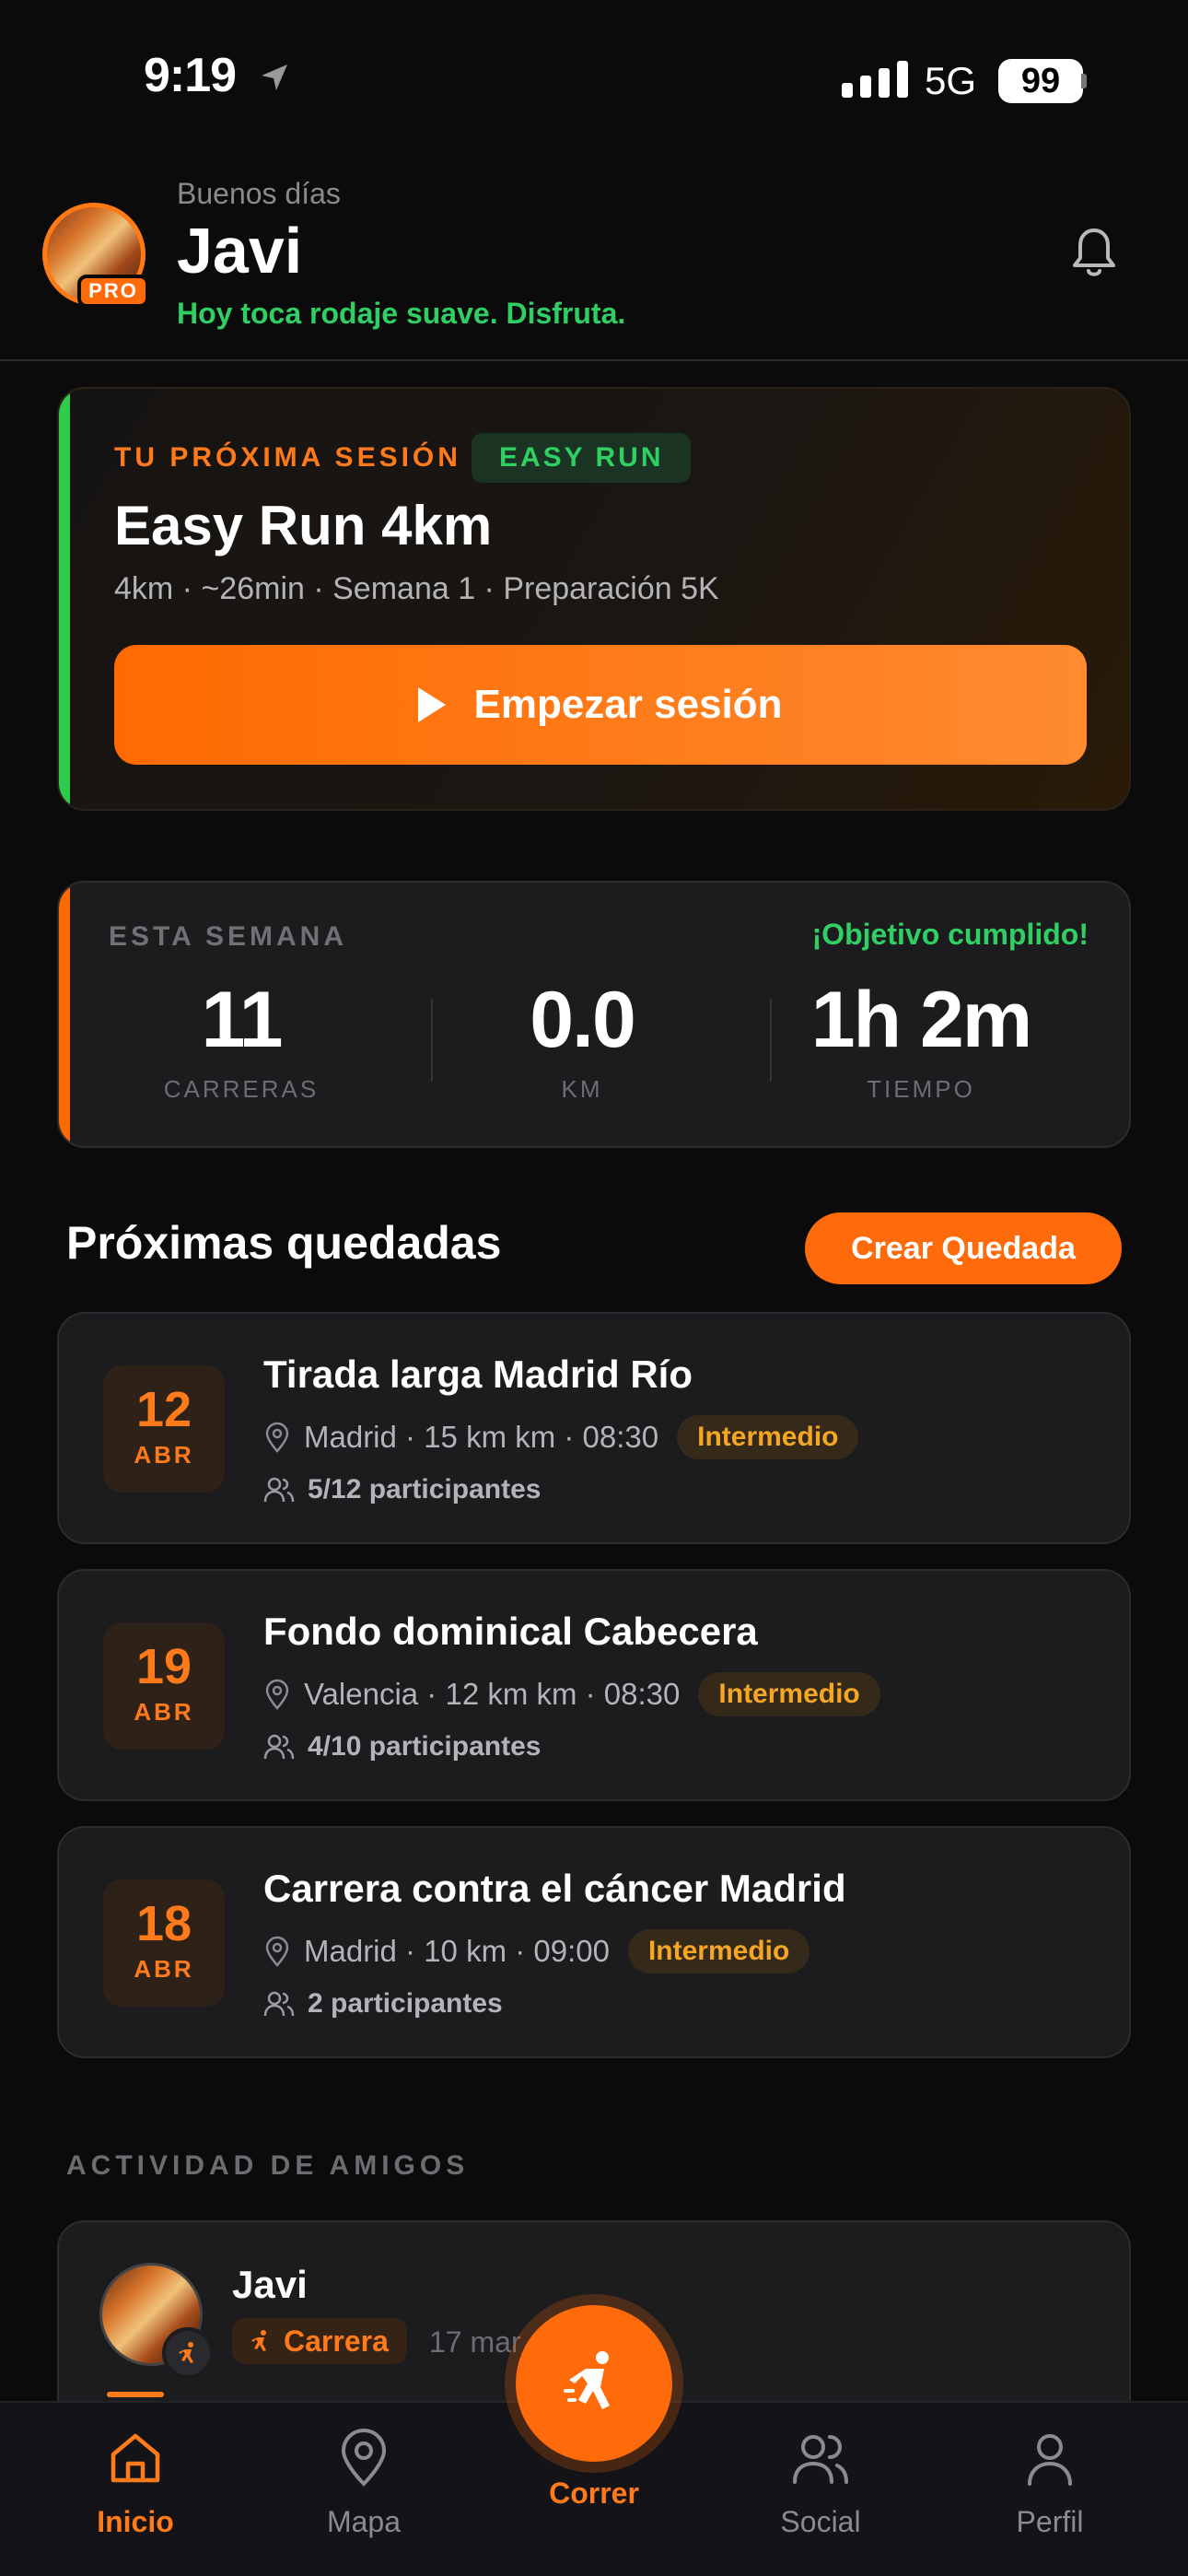 Image resolution: width=1188 pixels, height=2576 pixels. I want to click on participants-text: 5/12 participantes, so click(425, 1489).